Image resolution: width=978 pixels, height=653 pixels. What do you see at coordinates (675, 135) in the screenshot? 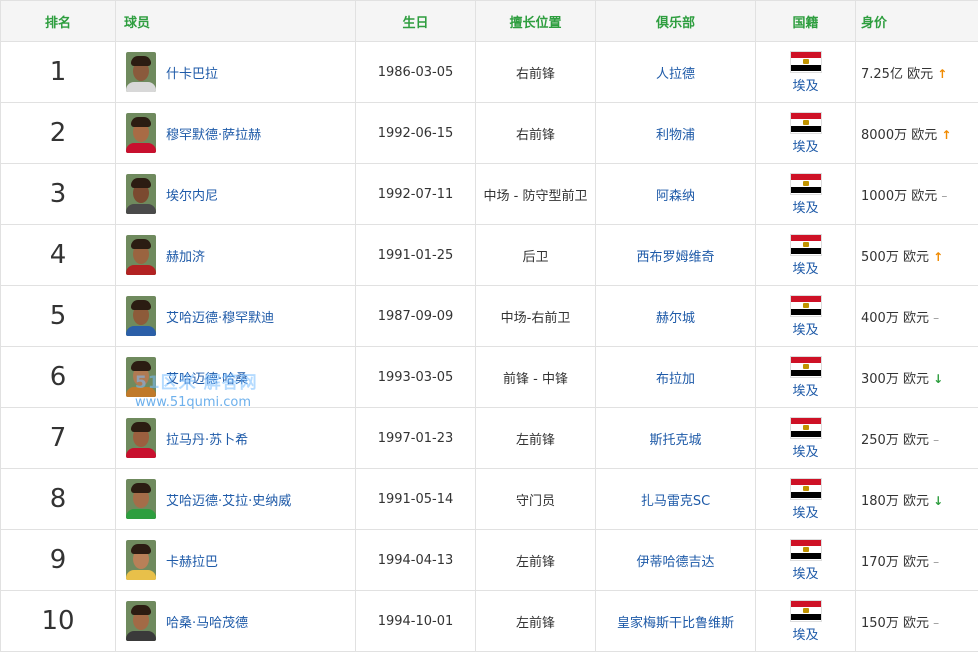
I see `club-link: 利物浦` at bounding box center [675, 135].